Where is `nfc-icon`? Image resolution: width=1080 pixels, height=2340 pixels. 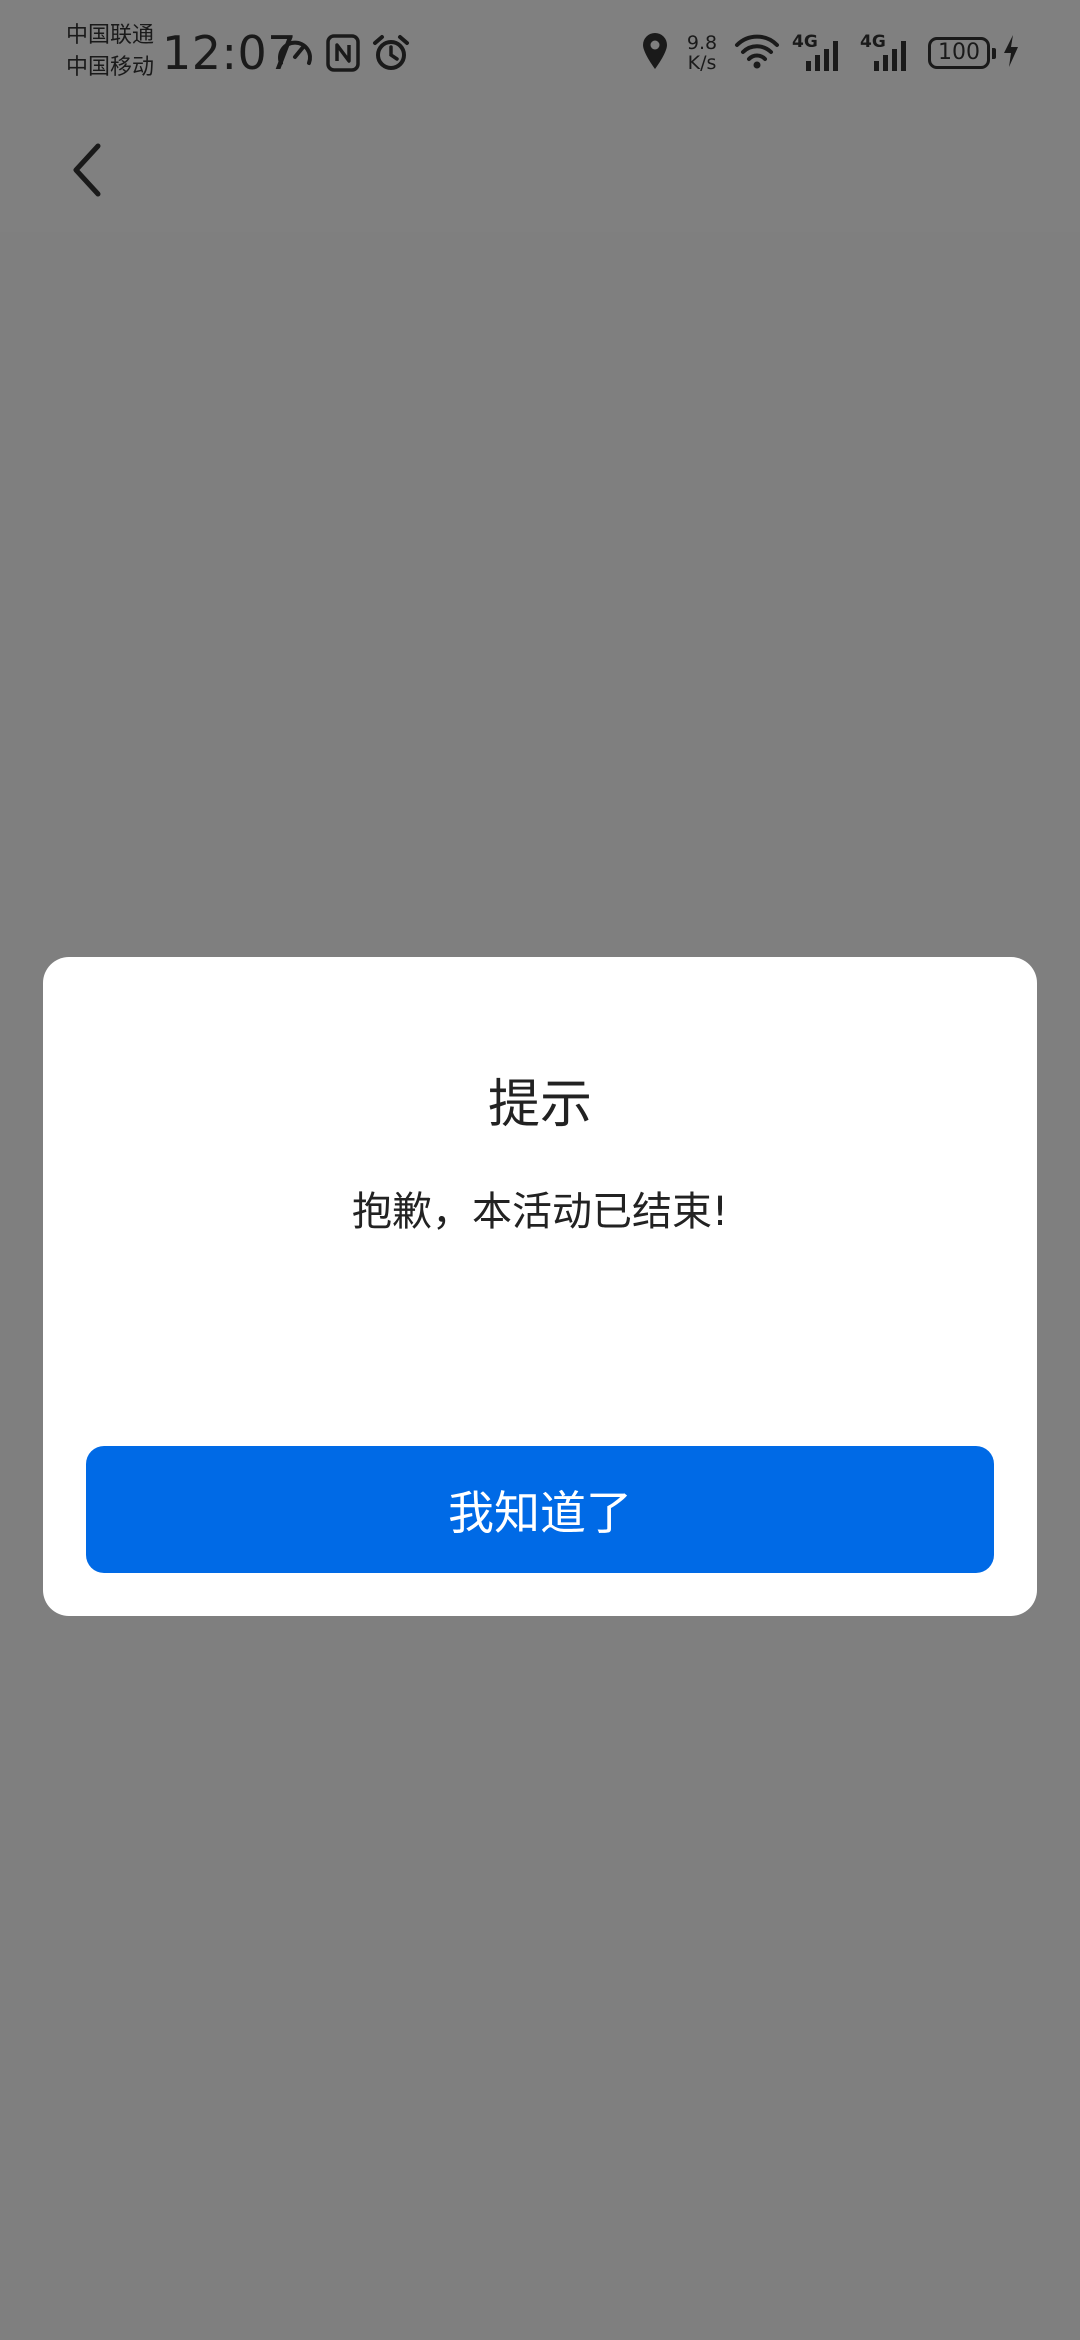 nfc-icon is located at coordinates (343, 55).